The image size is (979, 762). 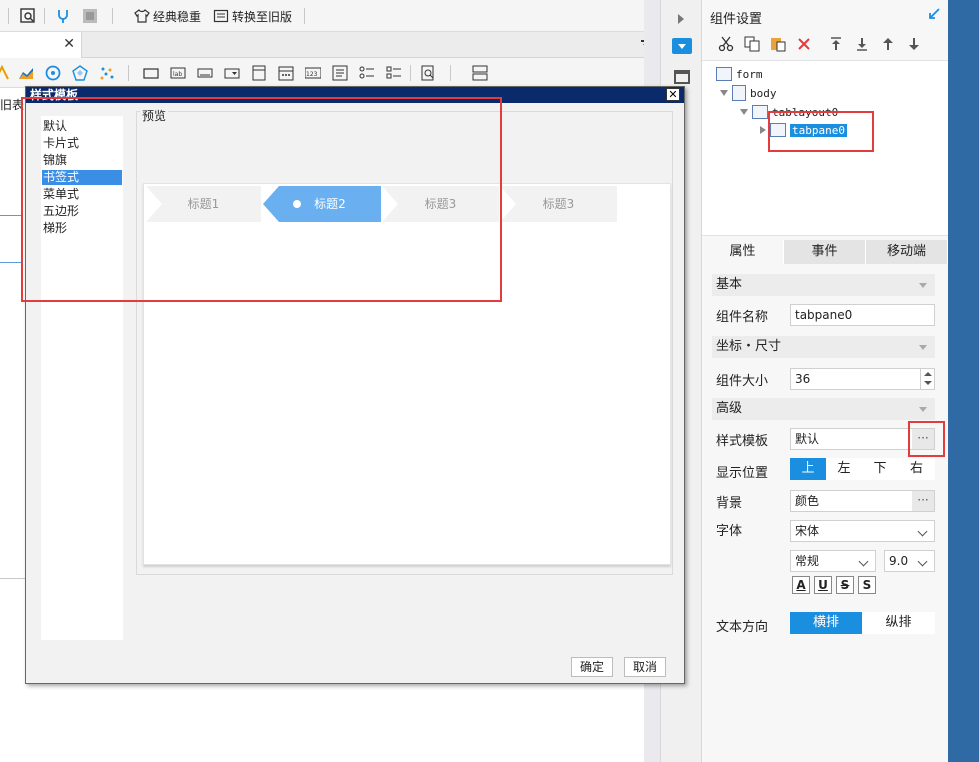 What do you see at coordinates (749, 74) in the screenshot?
I see `tree-node-label: form` at bounding box center [749, 74].